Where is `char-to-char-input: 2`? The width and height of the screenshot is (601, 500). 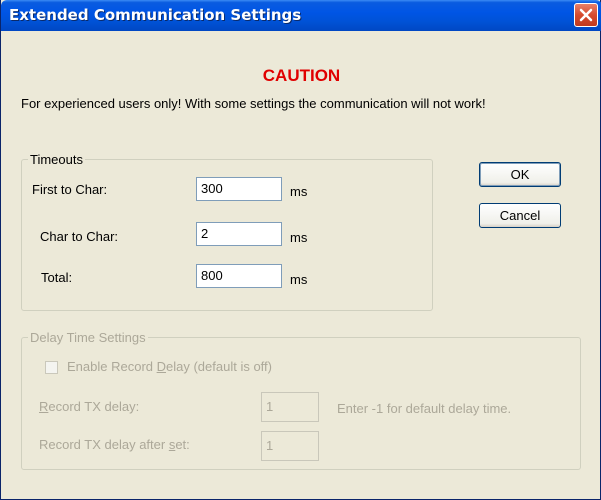
char-to-char-input: 2 is located at coordinates (239, 234).